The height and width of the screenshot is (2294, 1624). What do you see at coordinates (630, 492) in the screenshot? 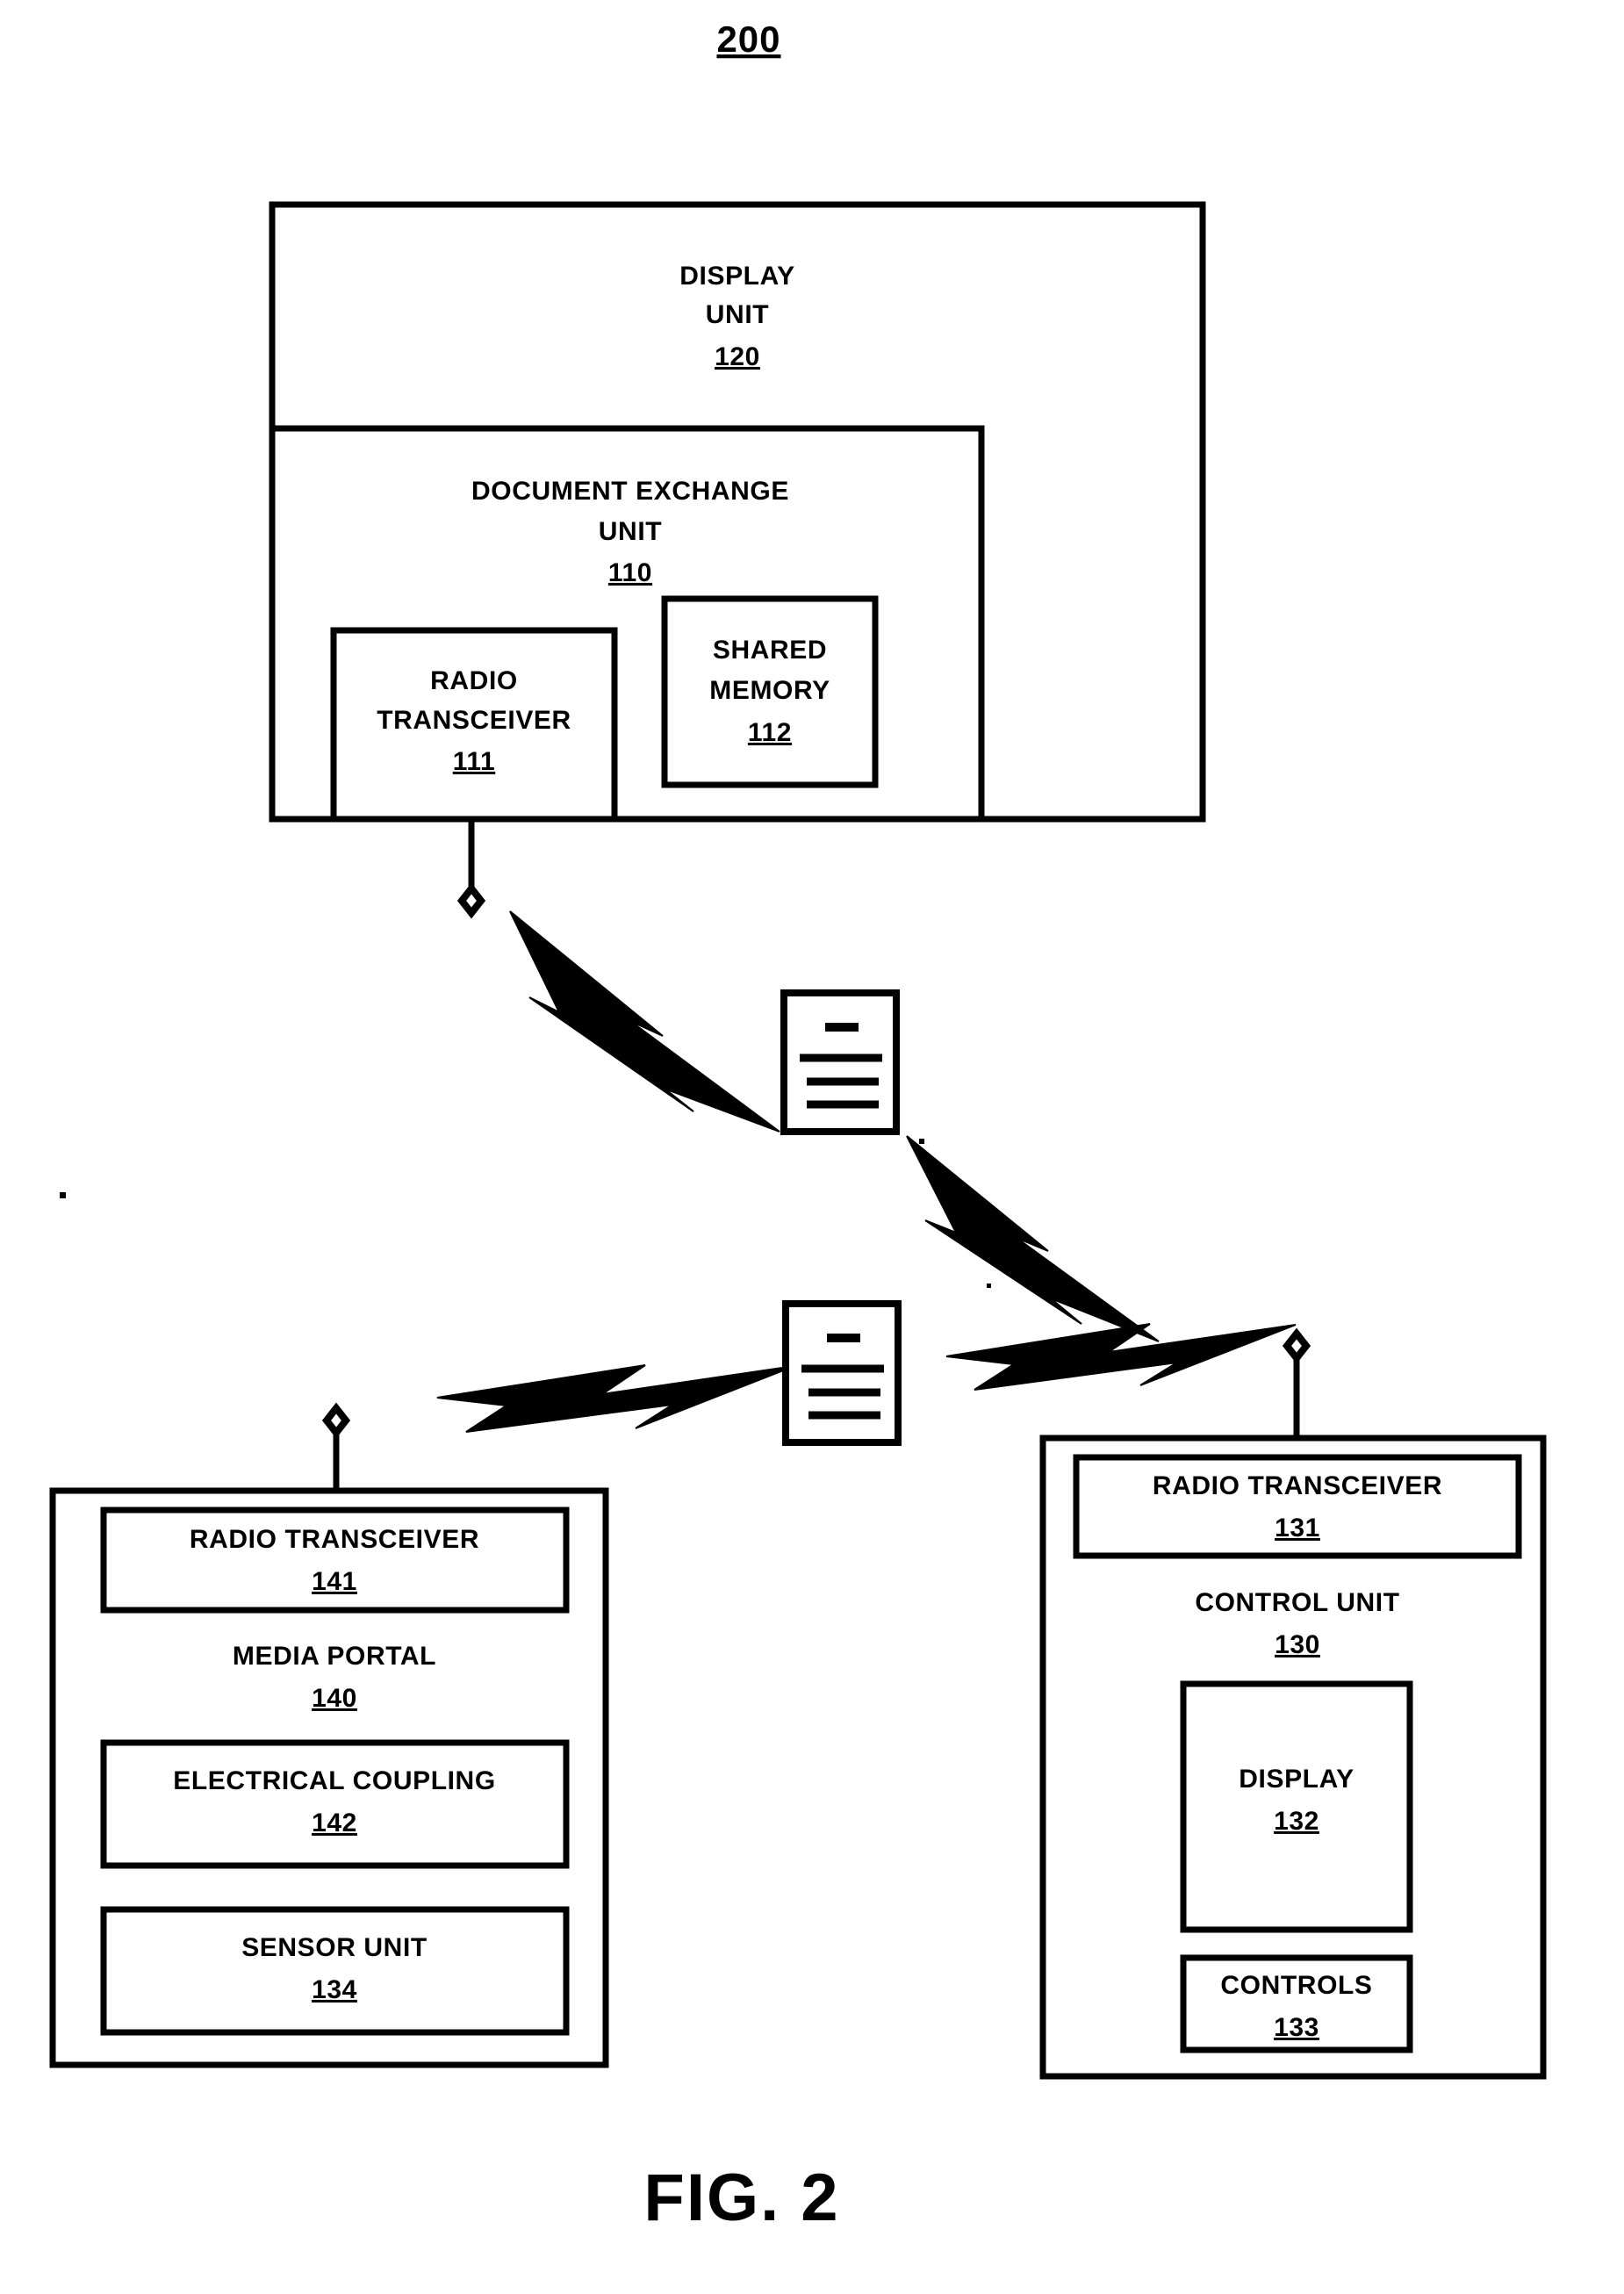
I see `document-exchange-unit-label-line1: DOCUMENT EXCHANGE` at bounding box center [630, 492].